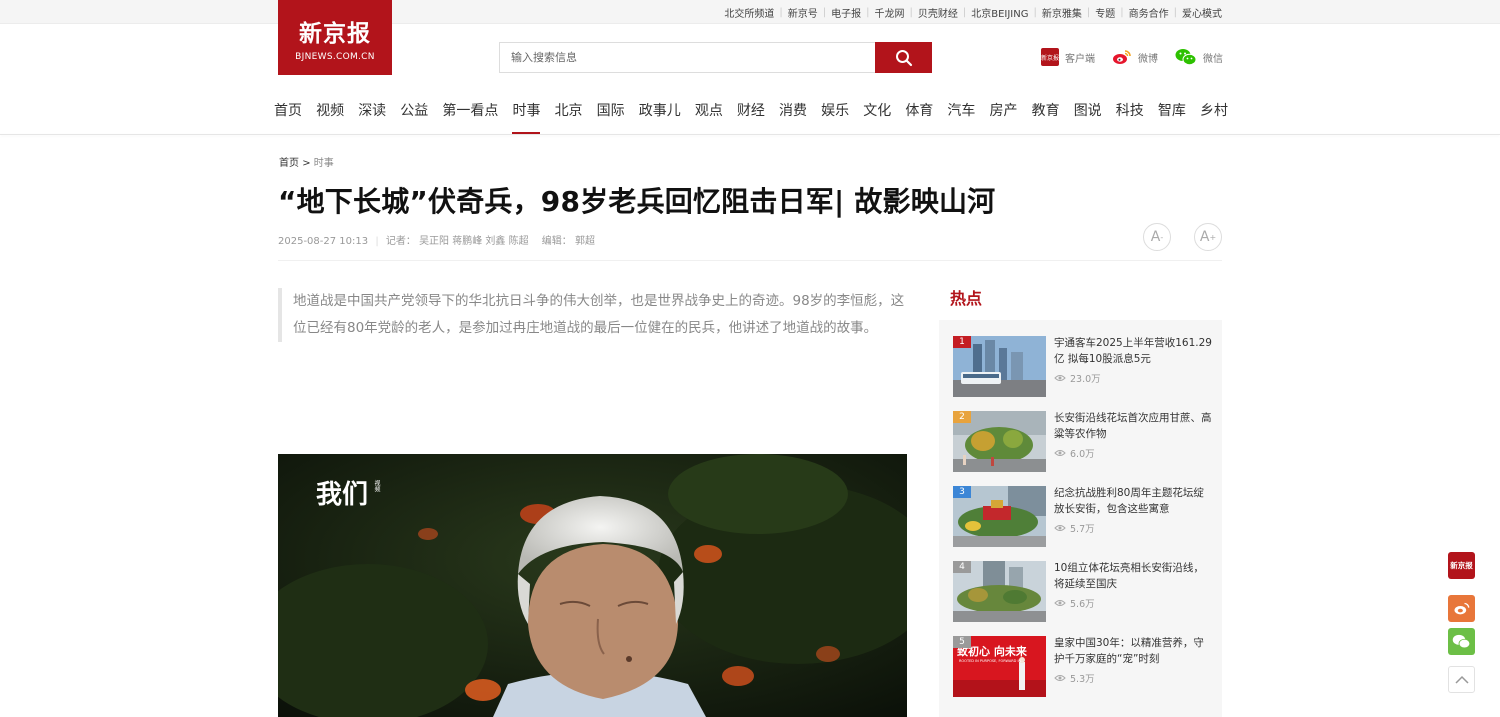  What do you see at coordinates (1148, 59) in the screenshot?
I see `weibo-label: 微博` at bounding box center [1148, 59].